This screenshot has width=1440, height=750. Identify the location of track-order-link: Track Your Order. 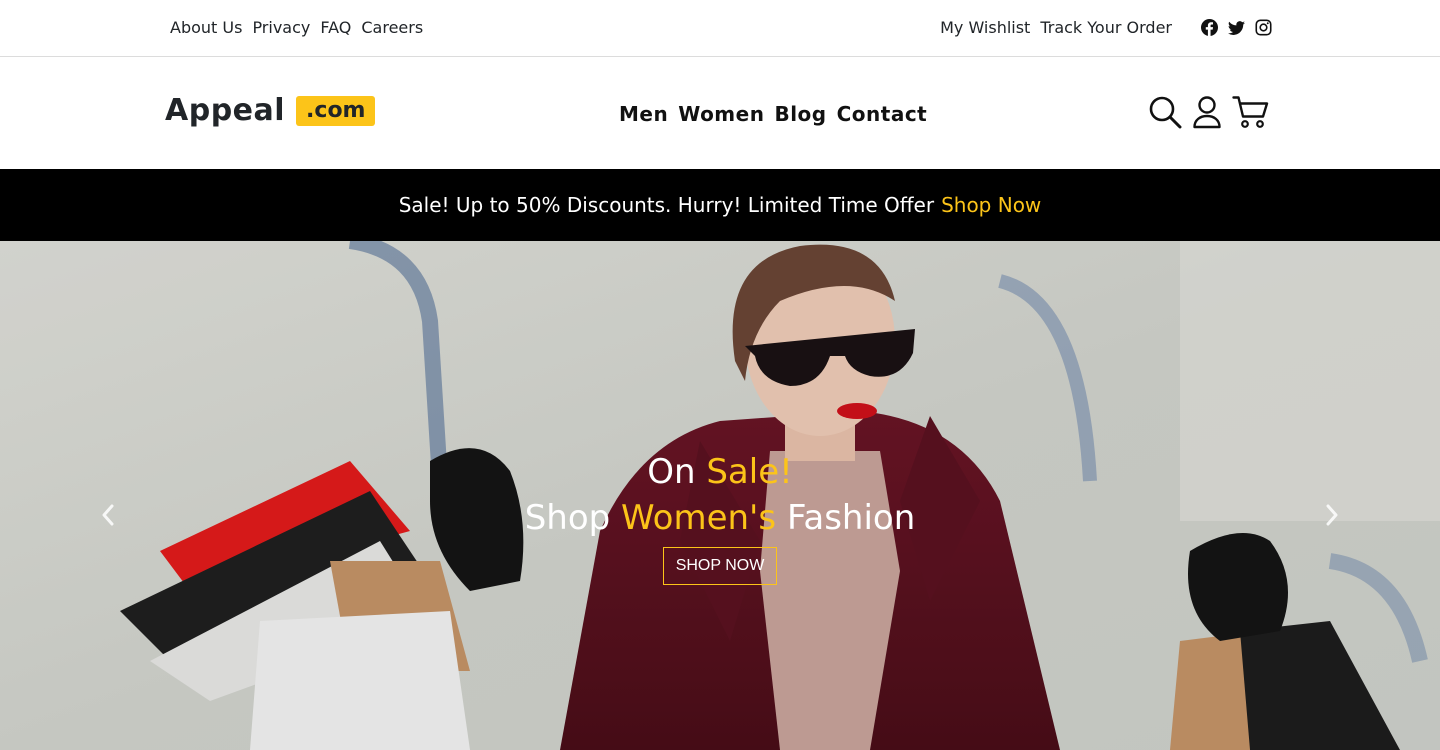
(1106, 27).